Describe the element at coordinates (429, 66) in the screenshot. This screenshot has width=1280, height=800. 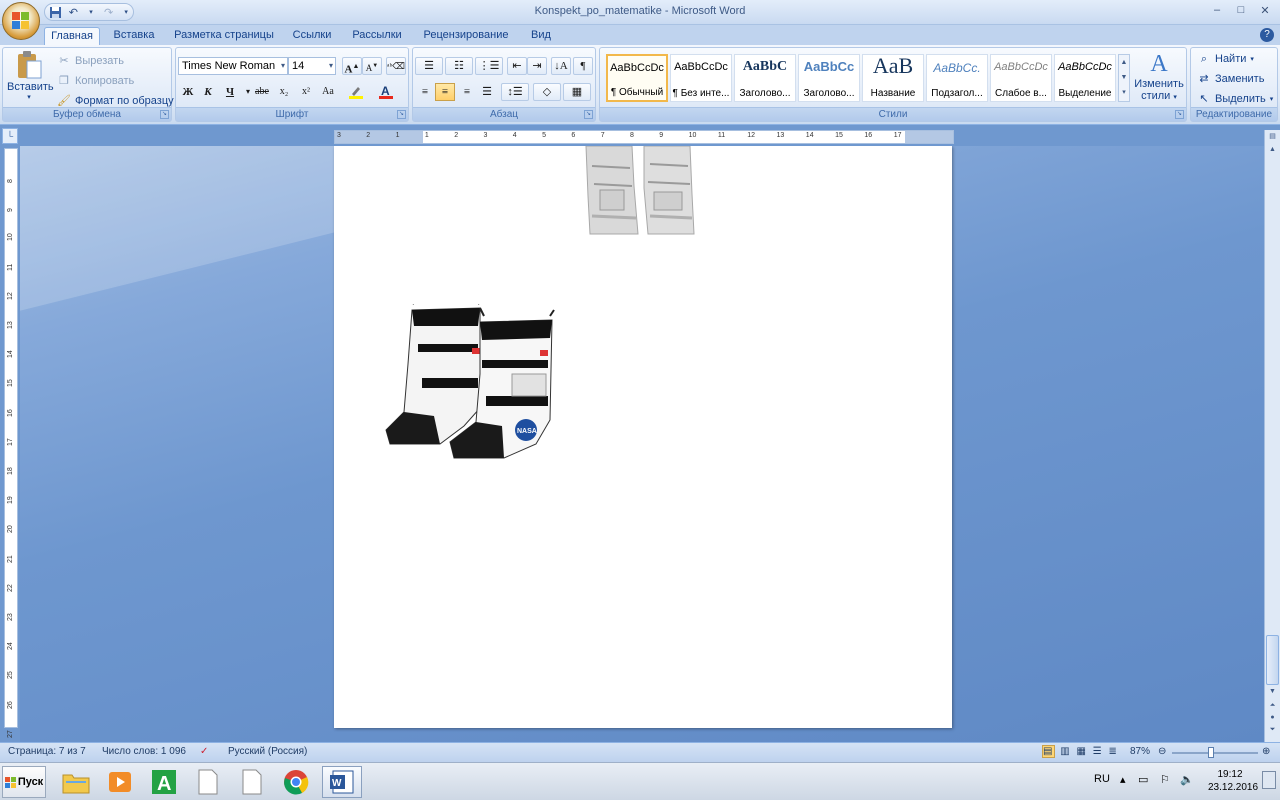
I see `bullets-button: ☰` at that location.